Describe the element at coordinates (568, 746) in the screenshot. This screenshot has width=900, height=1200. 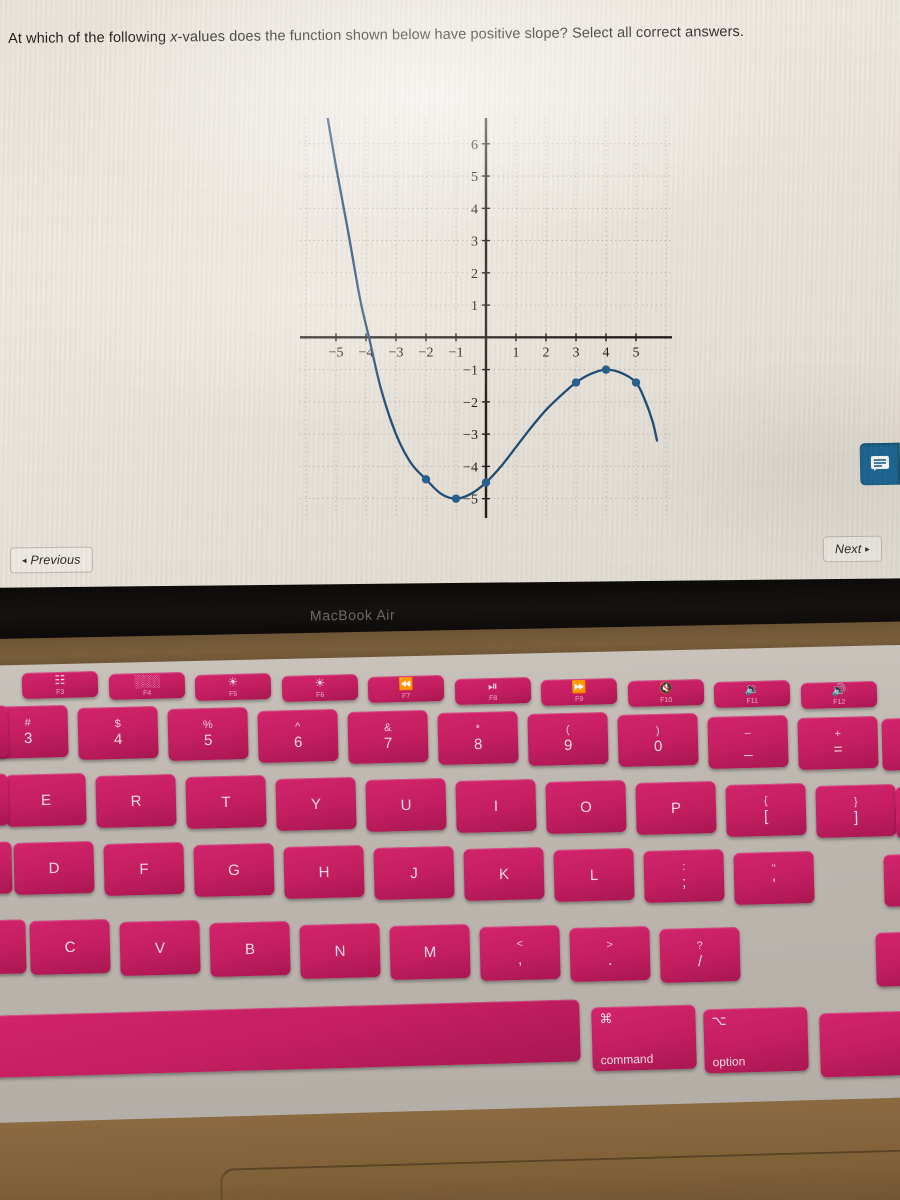
I see `key-main-char: 9` at that location.